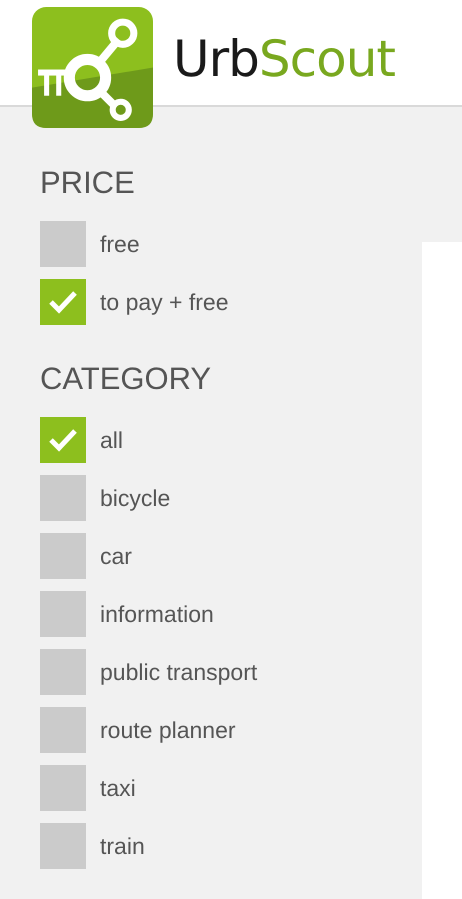 Image resolution: width=462 pixels, height=899 pixels. Describe the element at coordinates (122, 846) in the screenshot. I see `option-label: train` at that location.